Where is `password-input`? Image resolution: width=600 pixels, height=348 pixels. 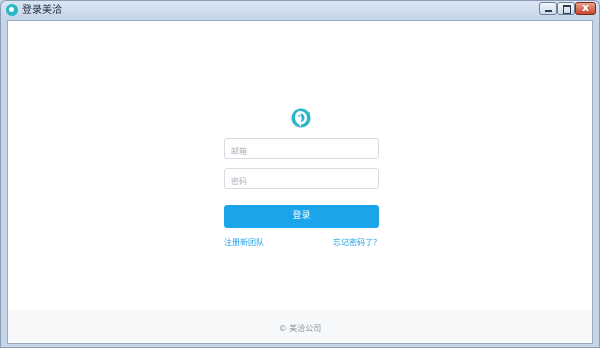 password-input is located at coordinates (301, 181).